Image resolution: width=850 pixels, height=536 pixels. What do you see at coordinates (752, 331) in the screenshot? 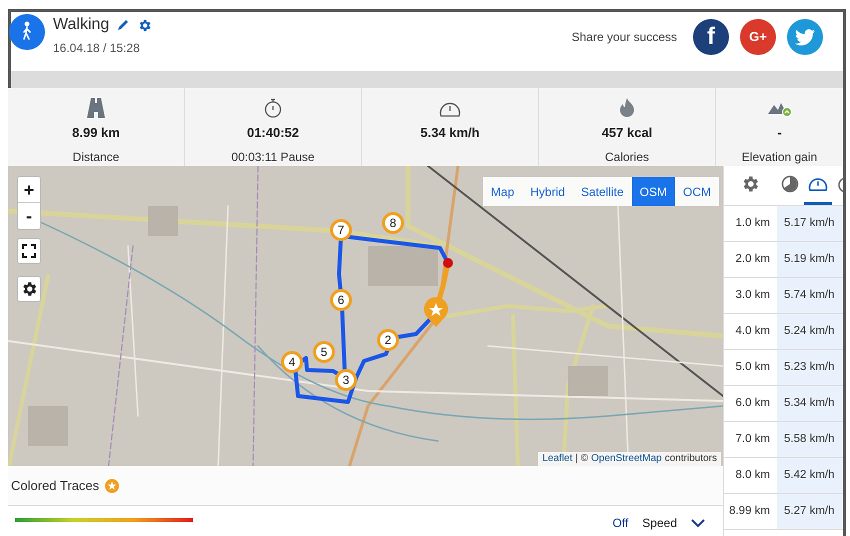
I see `table-cell-text: 4.0 km` at bounding box center [752, 331].